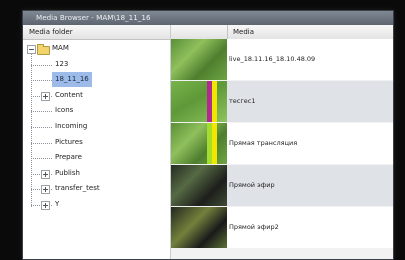 This screenshot has height=260, width=405. Describe the element at coordinates (102, 142) in the screenshot. I see `tree-item-pictures: Pictures` at that location.